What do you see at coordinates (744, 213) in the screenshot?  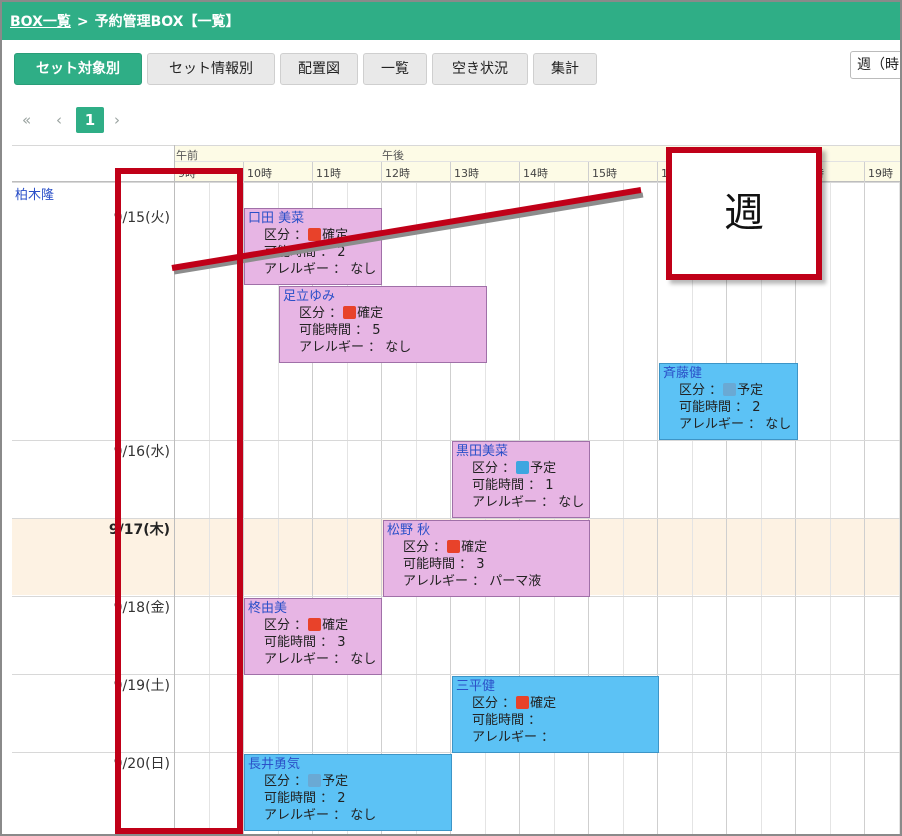 I see `annotation-callout: 週` at bounding box center [744, 213].